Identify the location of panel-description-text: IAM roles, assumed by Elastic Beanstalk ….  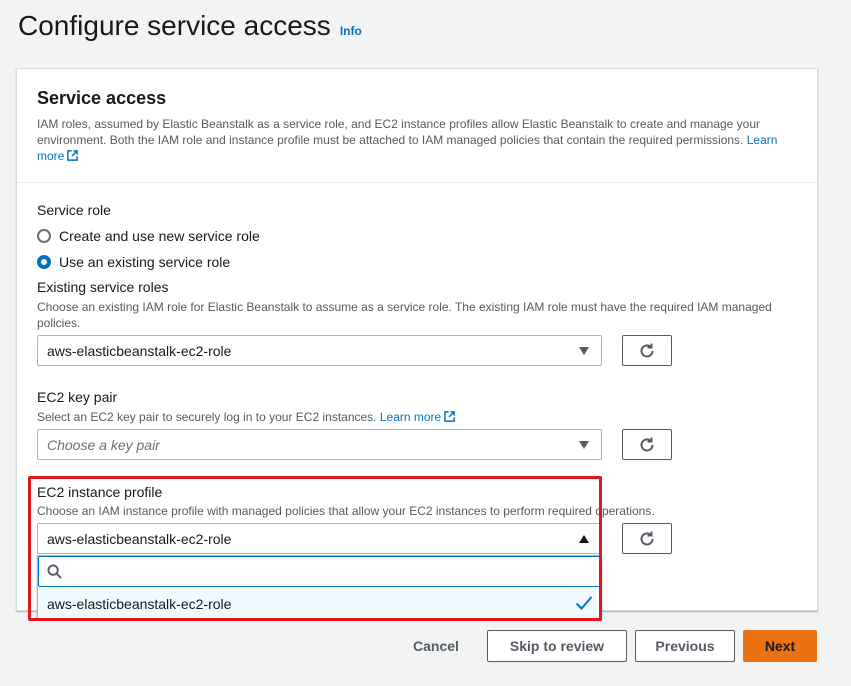
(399, 132).